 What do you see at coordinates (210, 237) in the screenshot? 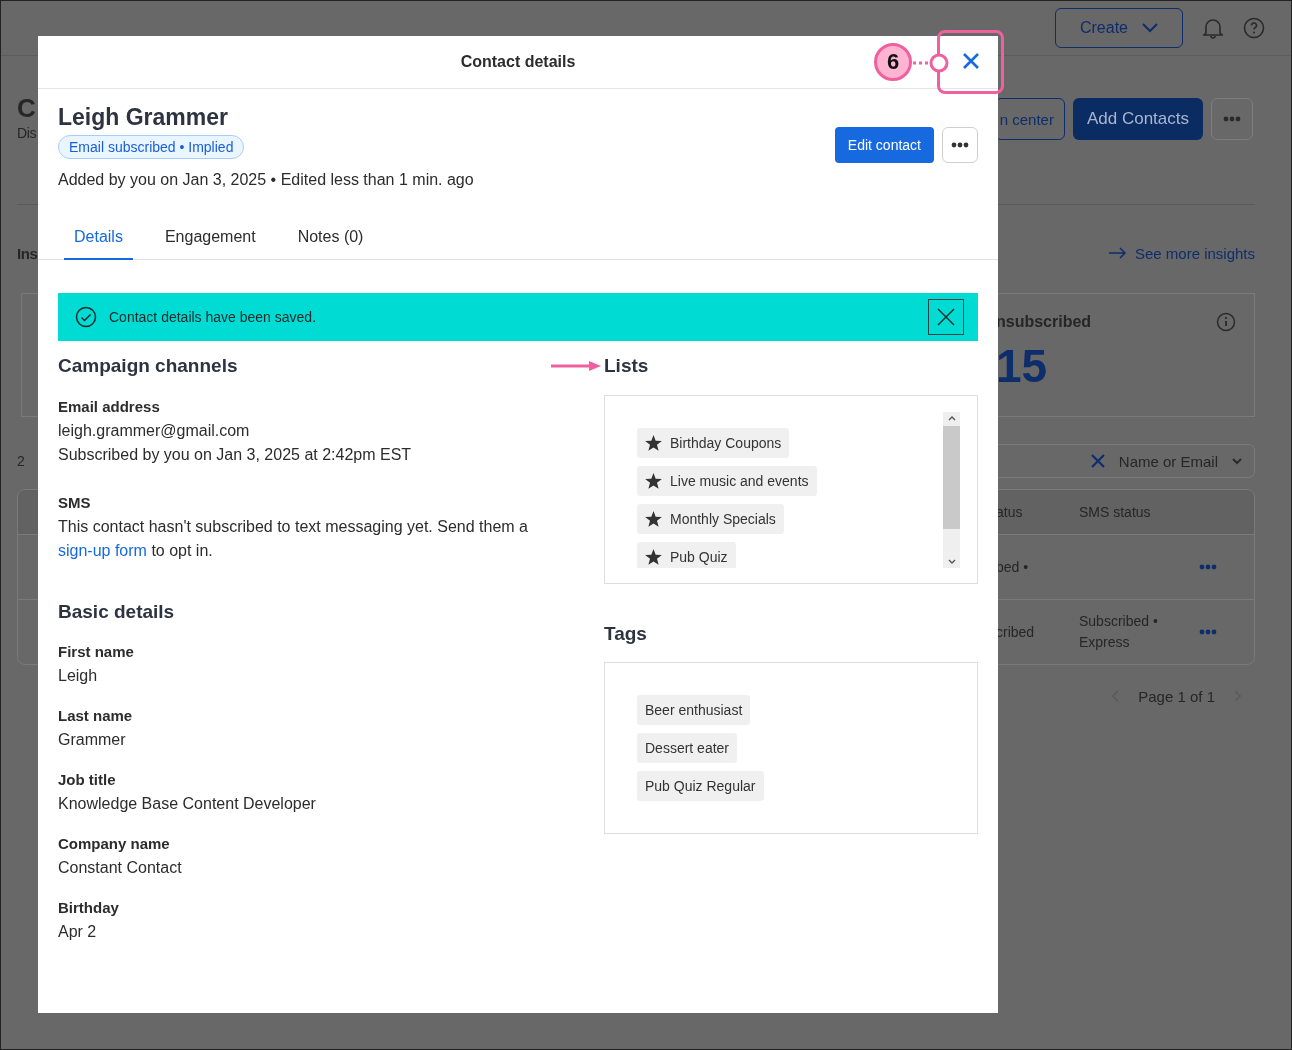
I see `tab: Engagement` at bounding box center [210, 237].